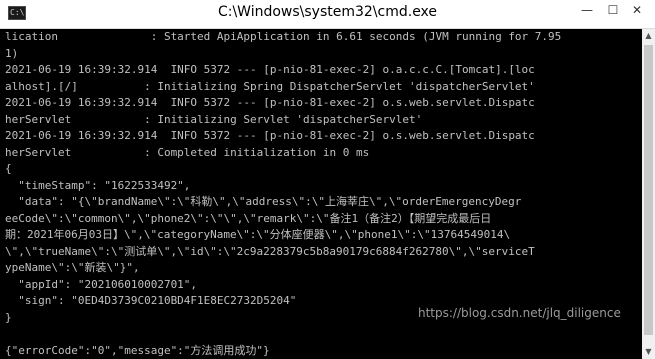  What do you see at coordinates (587, 11) in the screenshot?
I see `minimize-button: —` at bounding box center [587, 11].